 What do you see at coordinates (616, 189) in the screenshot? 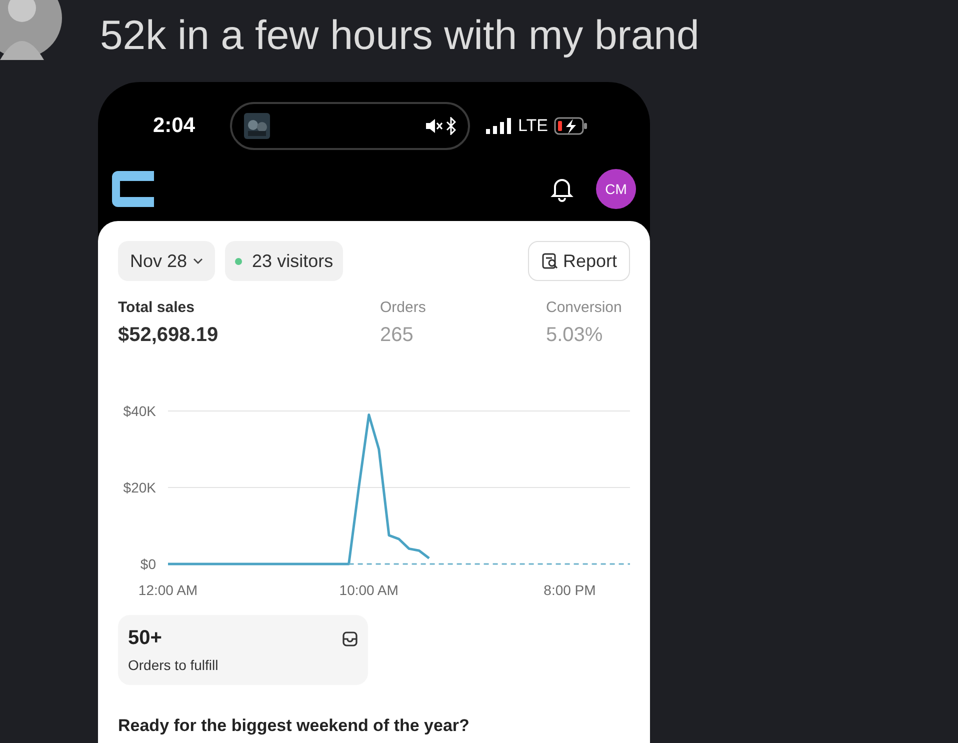
I see `user-avatar: CM` at bounding box center [616, 189].